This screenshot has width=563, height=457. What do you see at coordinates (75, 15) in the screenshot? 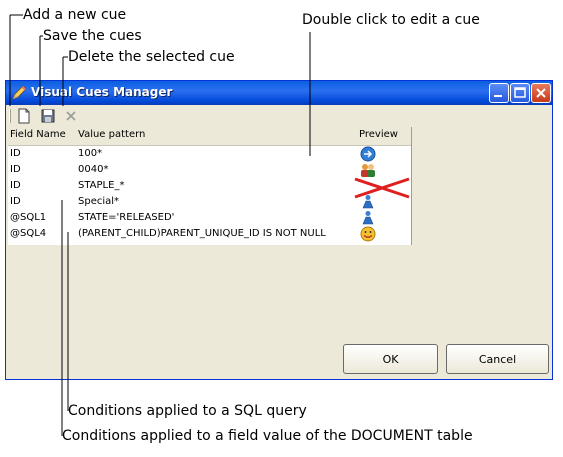
I see `annotation-add-cue: Add a new cue` at bounding box center [75, 15].